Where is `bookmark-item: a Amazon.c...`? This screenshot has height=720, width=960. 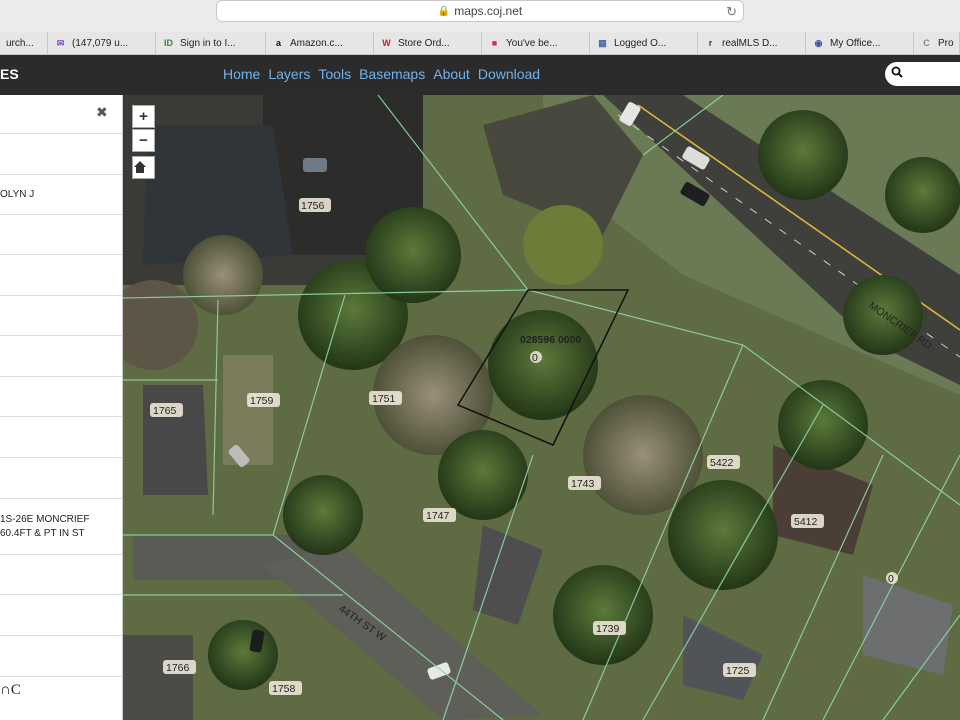 bookmark-item: a Amazon.c... is located at coordinates (320, 43).